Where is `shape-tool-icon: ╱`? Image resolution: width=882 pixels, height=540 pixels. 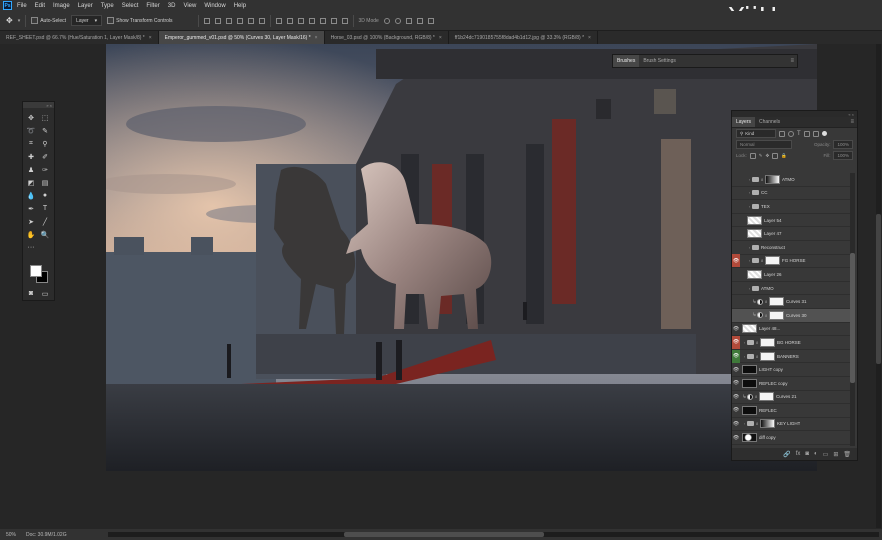
shape-tool-icon: ╱ is located at coordinates (45, 221).